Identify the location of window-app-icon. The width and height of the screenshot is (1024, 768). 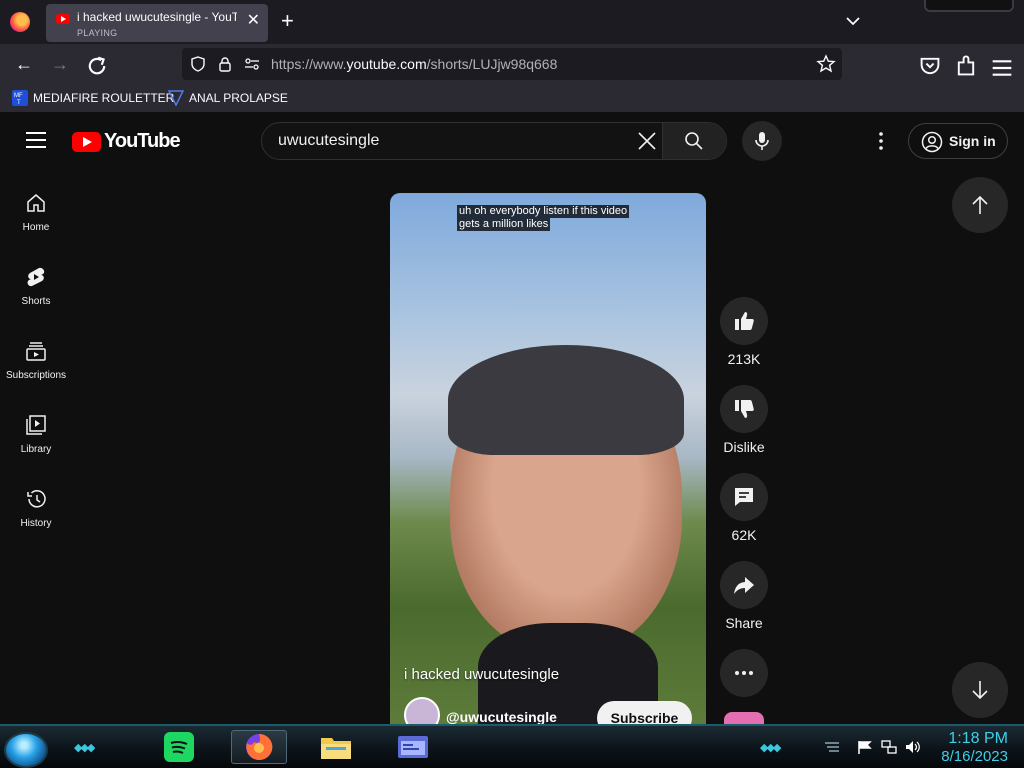
(413, 747).